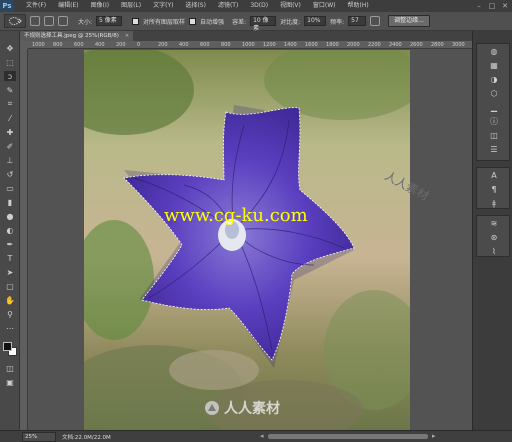  Describe the element at coordinates (494, 93) in the screenshot. I see `3d-panel-icon: ⬡` at that location.